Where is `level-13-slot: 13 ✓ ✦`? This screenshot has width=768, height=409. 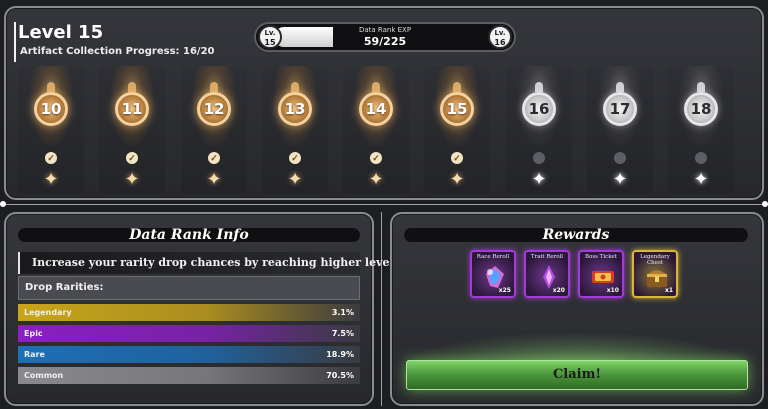 level-13-slot: 13 ✓ ✦ is located at coordinates (295, 130).